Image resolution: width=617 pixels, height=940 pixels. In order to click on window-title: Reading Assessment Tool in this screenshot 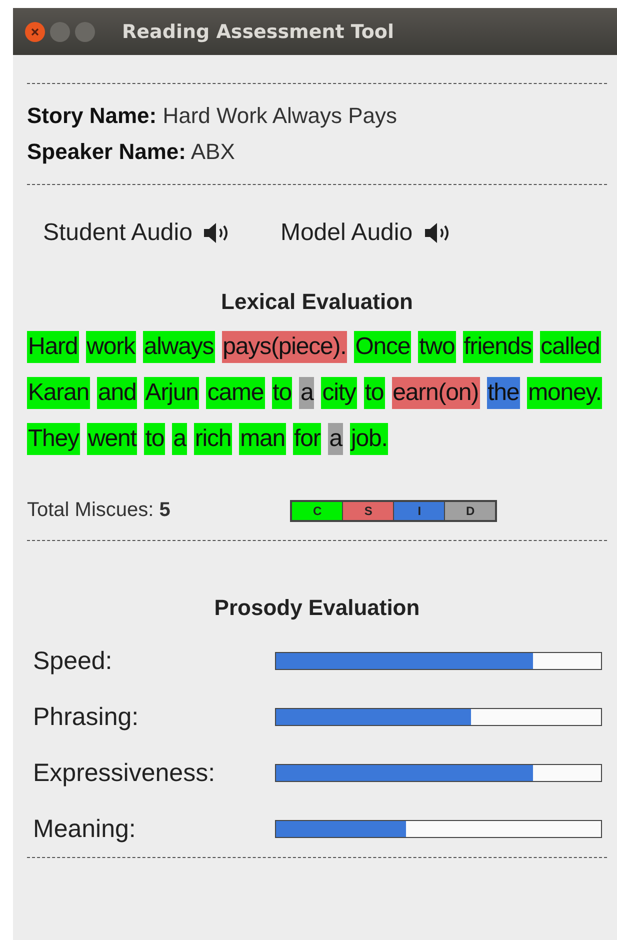, I will do `click(258, 31)`.